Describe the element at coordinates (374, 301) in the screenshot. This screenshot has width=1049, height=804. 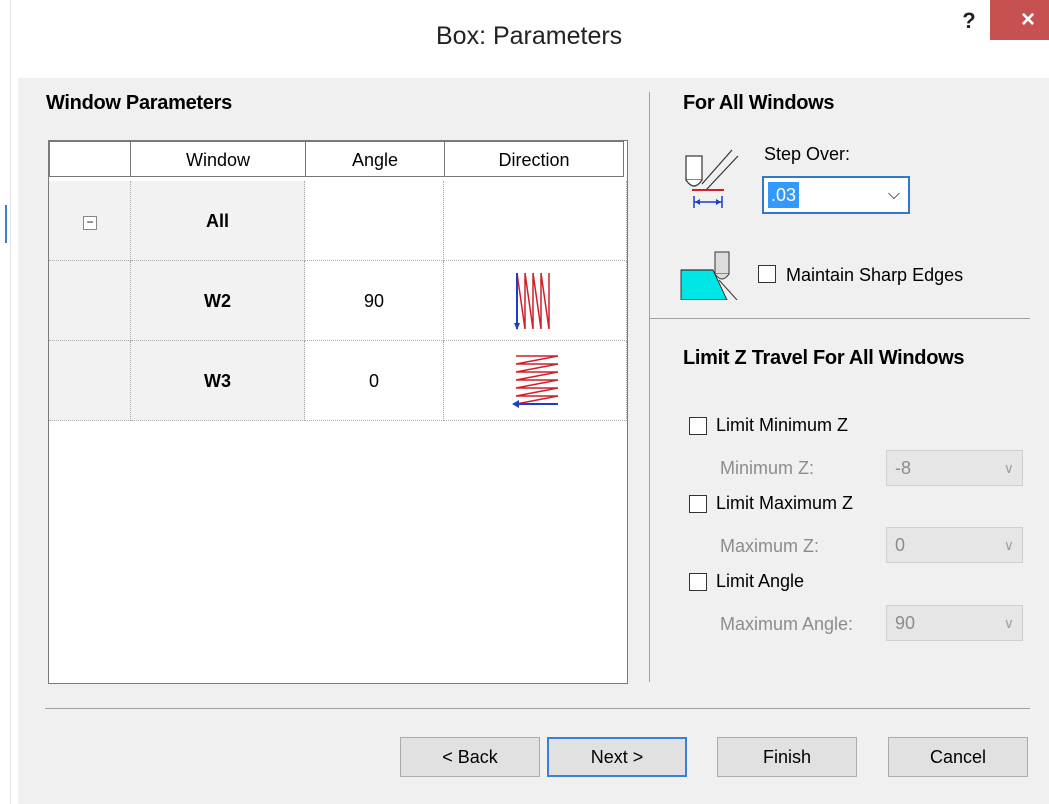
I see `angle-cell: 90` at that location.